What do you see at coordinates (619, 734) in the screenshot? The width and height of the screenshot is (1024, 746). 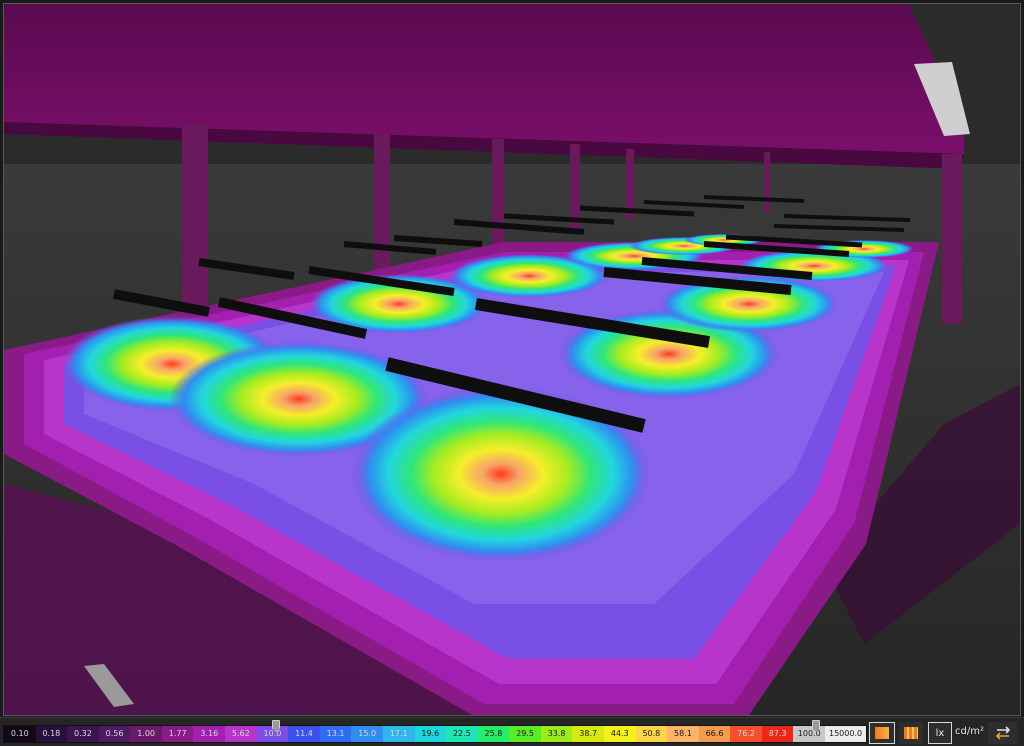 I see `scale-step: 44.3` at bounding box center [619, 734].